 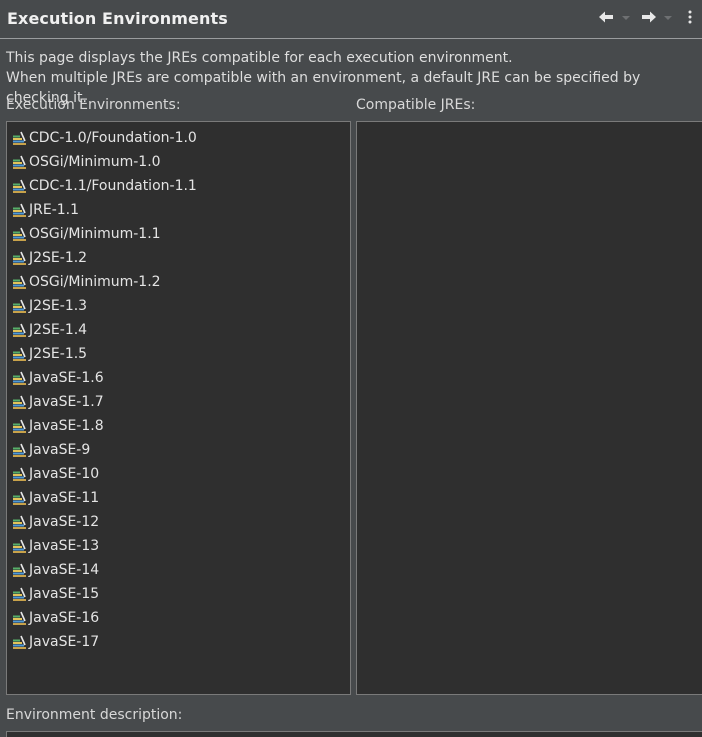 I want to click on environment-item: OSGi/Minimum-1.2, so click(x=178, y=282).